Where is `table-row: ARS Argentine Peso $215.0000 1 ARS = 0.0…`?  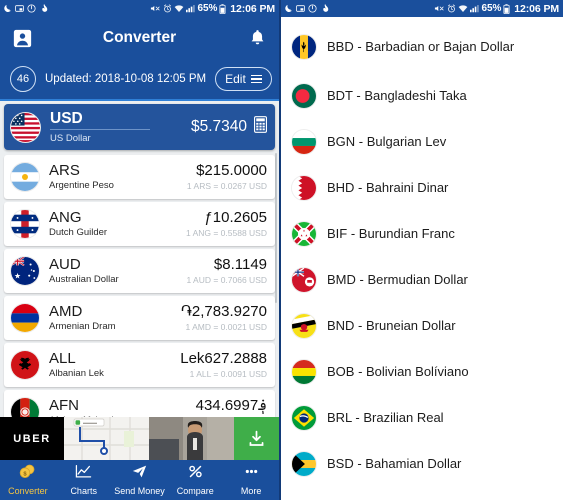
table-row: ARS Argentine Peso $215.0000 1 ARS = 0.0… is located at coordinates (139, 177).